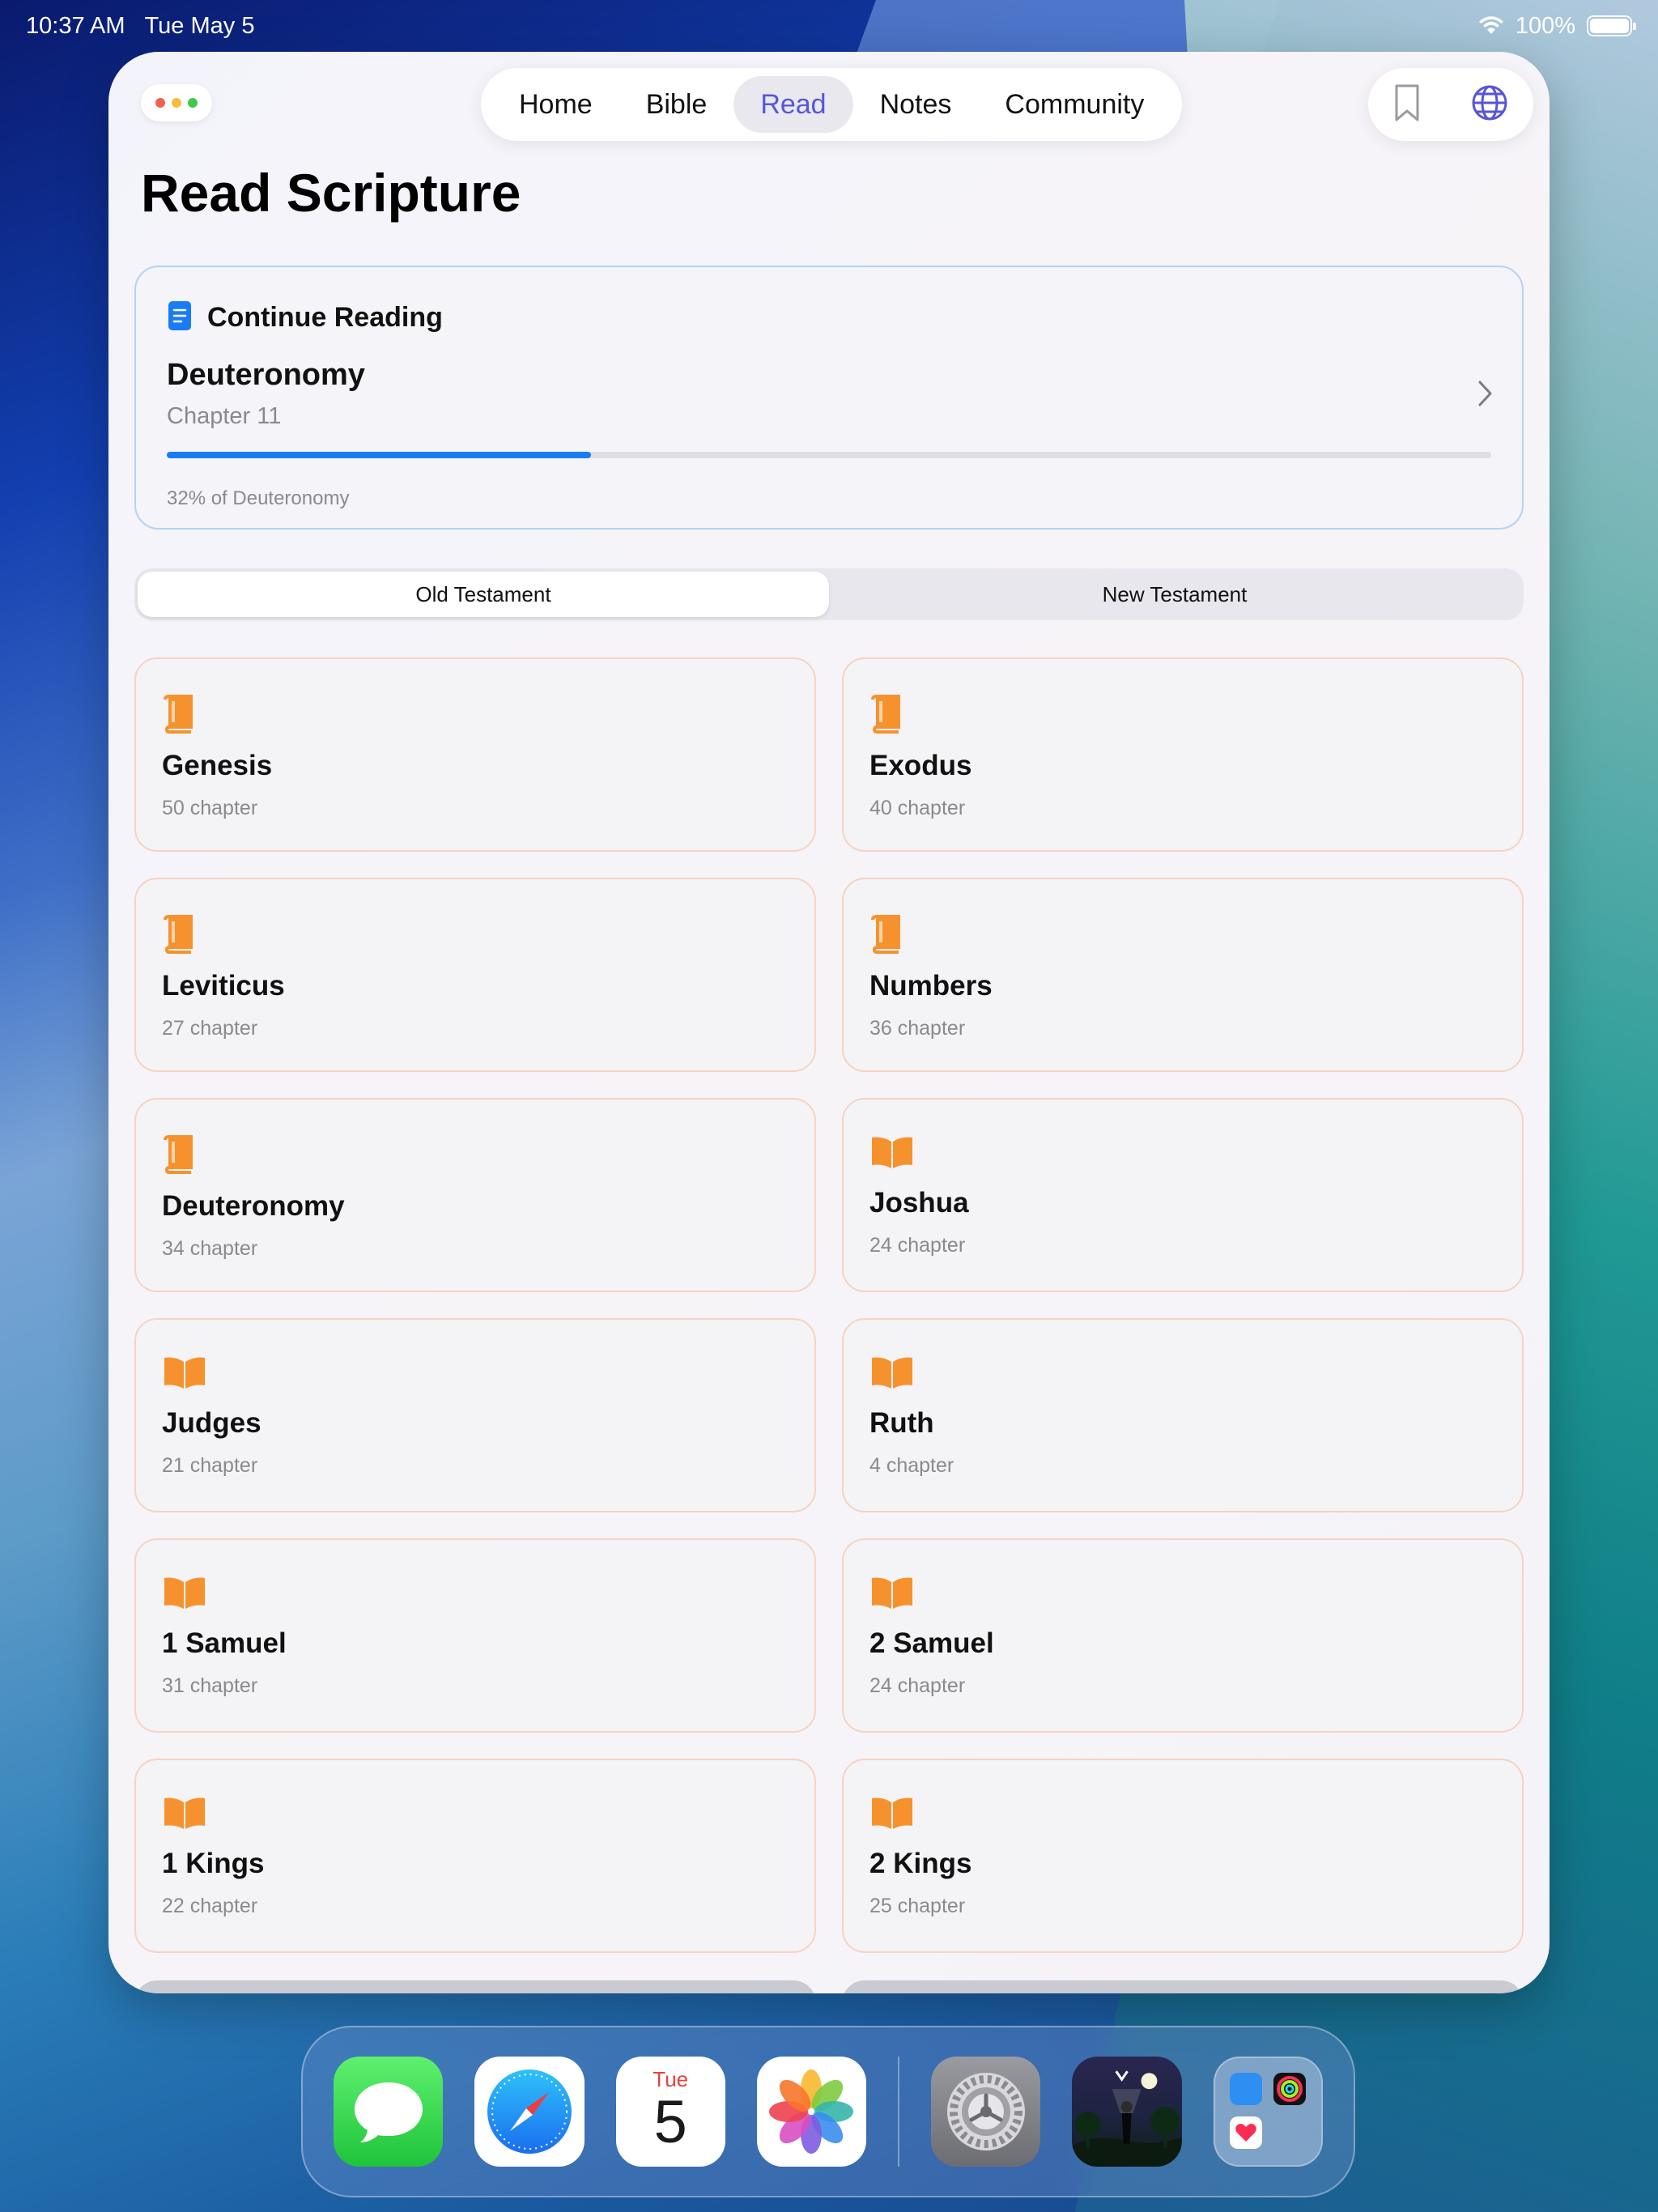 The image size is (1658, 2212). Describe the element at coordinates (475, 1195) in the screenshot. I see `book-card: Deuteronomy 34 chapter` at that location.